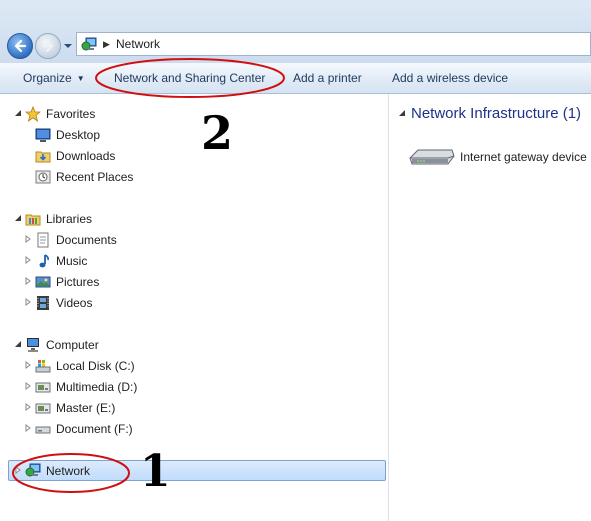  I want to click on nav-item-recent-places: Recent Places, so click(190, 177).